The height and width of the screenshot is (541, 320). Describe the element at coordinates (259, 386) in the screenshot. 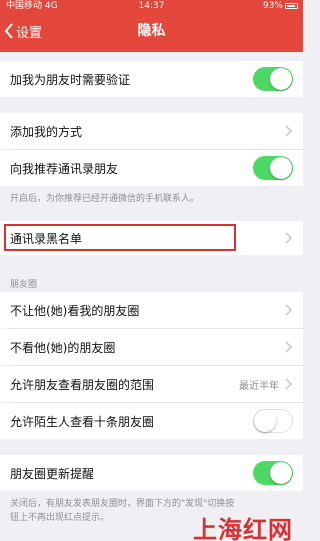

I see `moments-range-value: 最近半年` at that location.